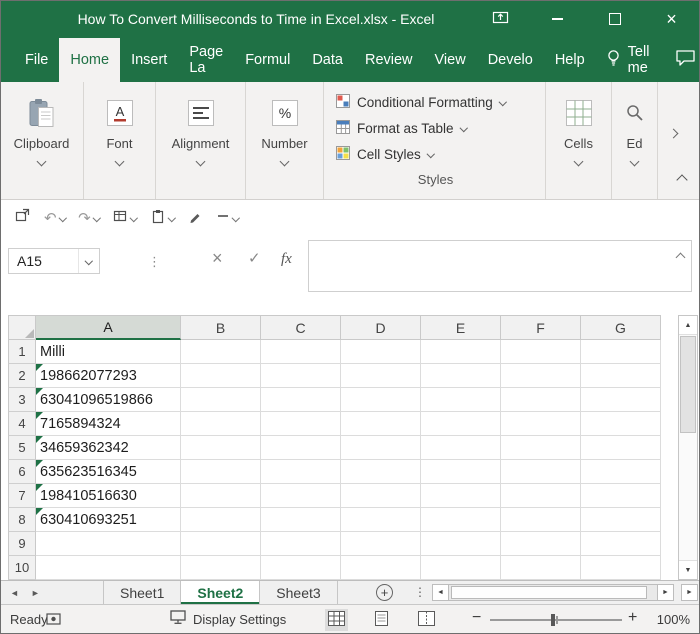 The width and height of the screenshot is (700, 634). Describe the element at coordinates (221, 568) in the screenshot. I see `cell-B10` at that location.